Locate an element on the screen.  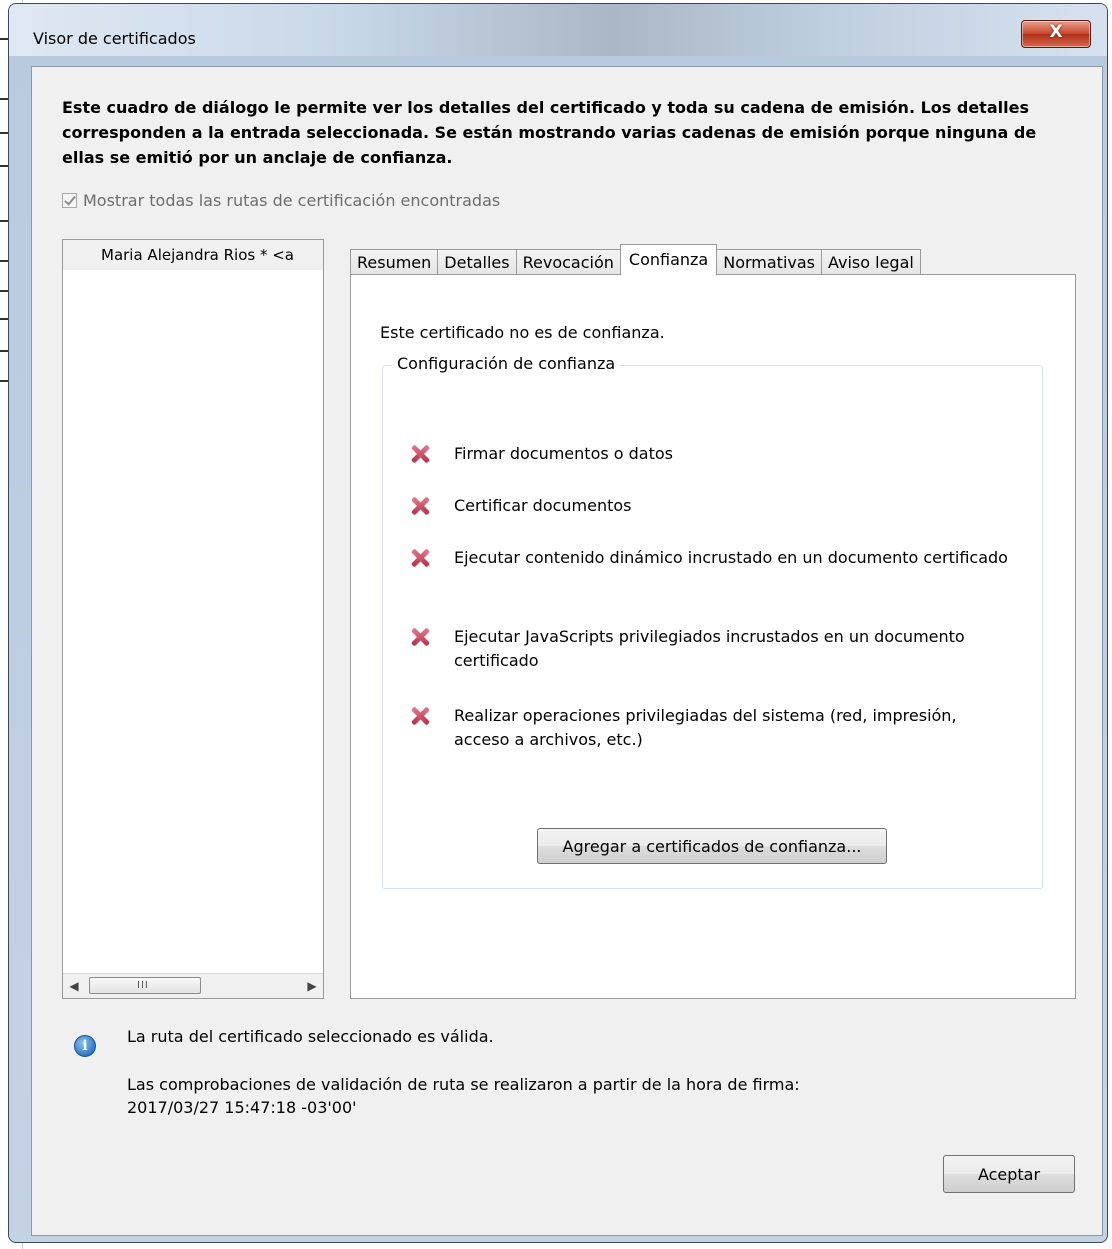
close-icon: X is located at coordinates (1056, 32).